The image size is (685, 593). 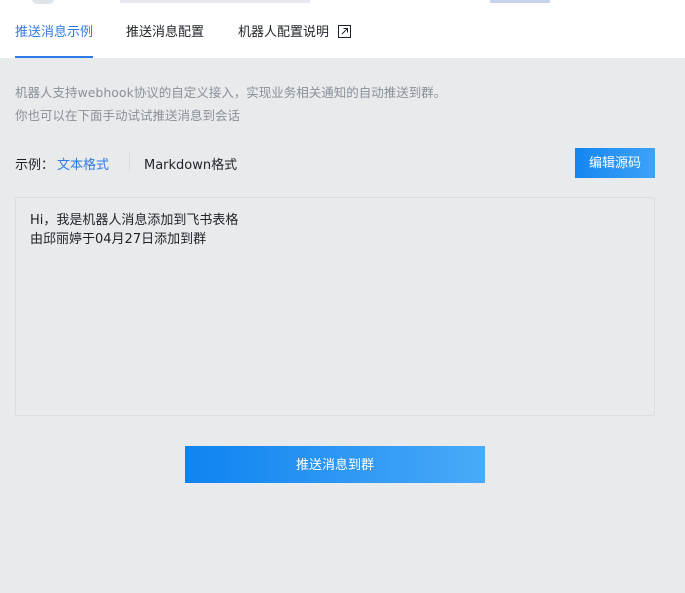 What do you see at coordinates (215, 1) in the screenshot?
I see `cropped-title-text` at bounding box center [215, 1].